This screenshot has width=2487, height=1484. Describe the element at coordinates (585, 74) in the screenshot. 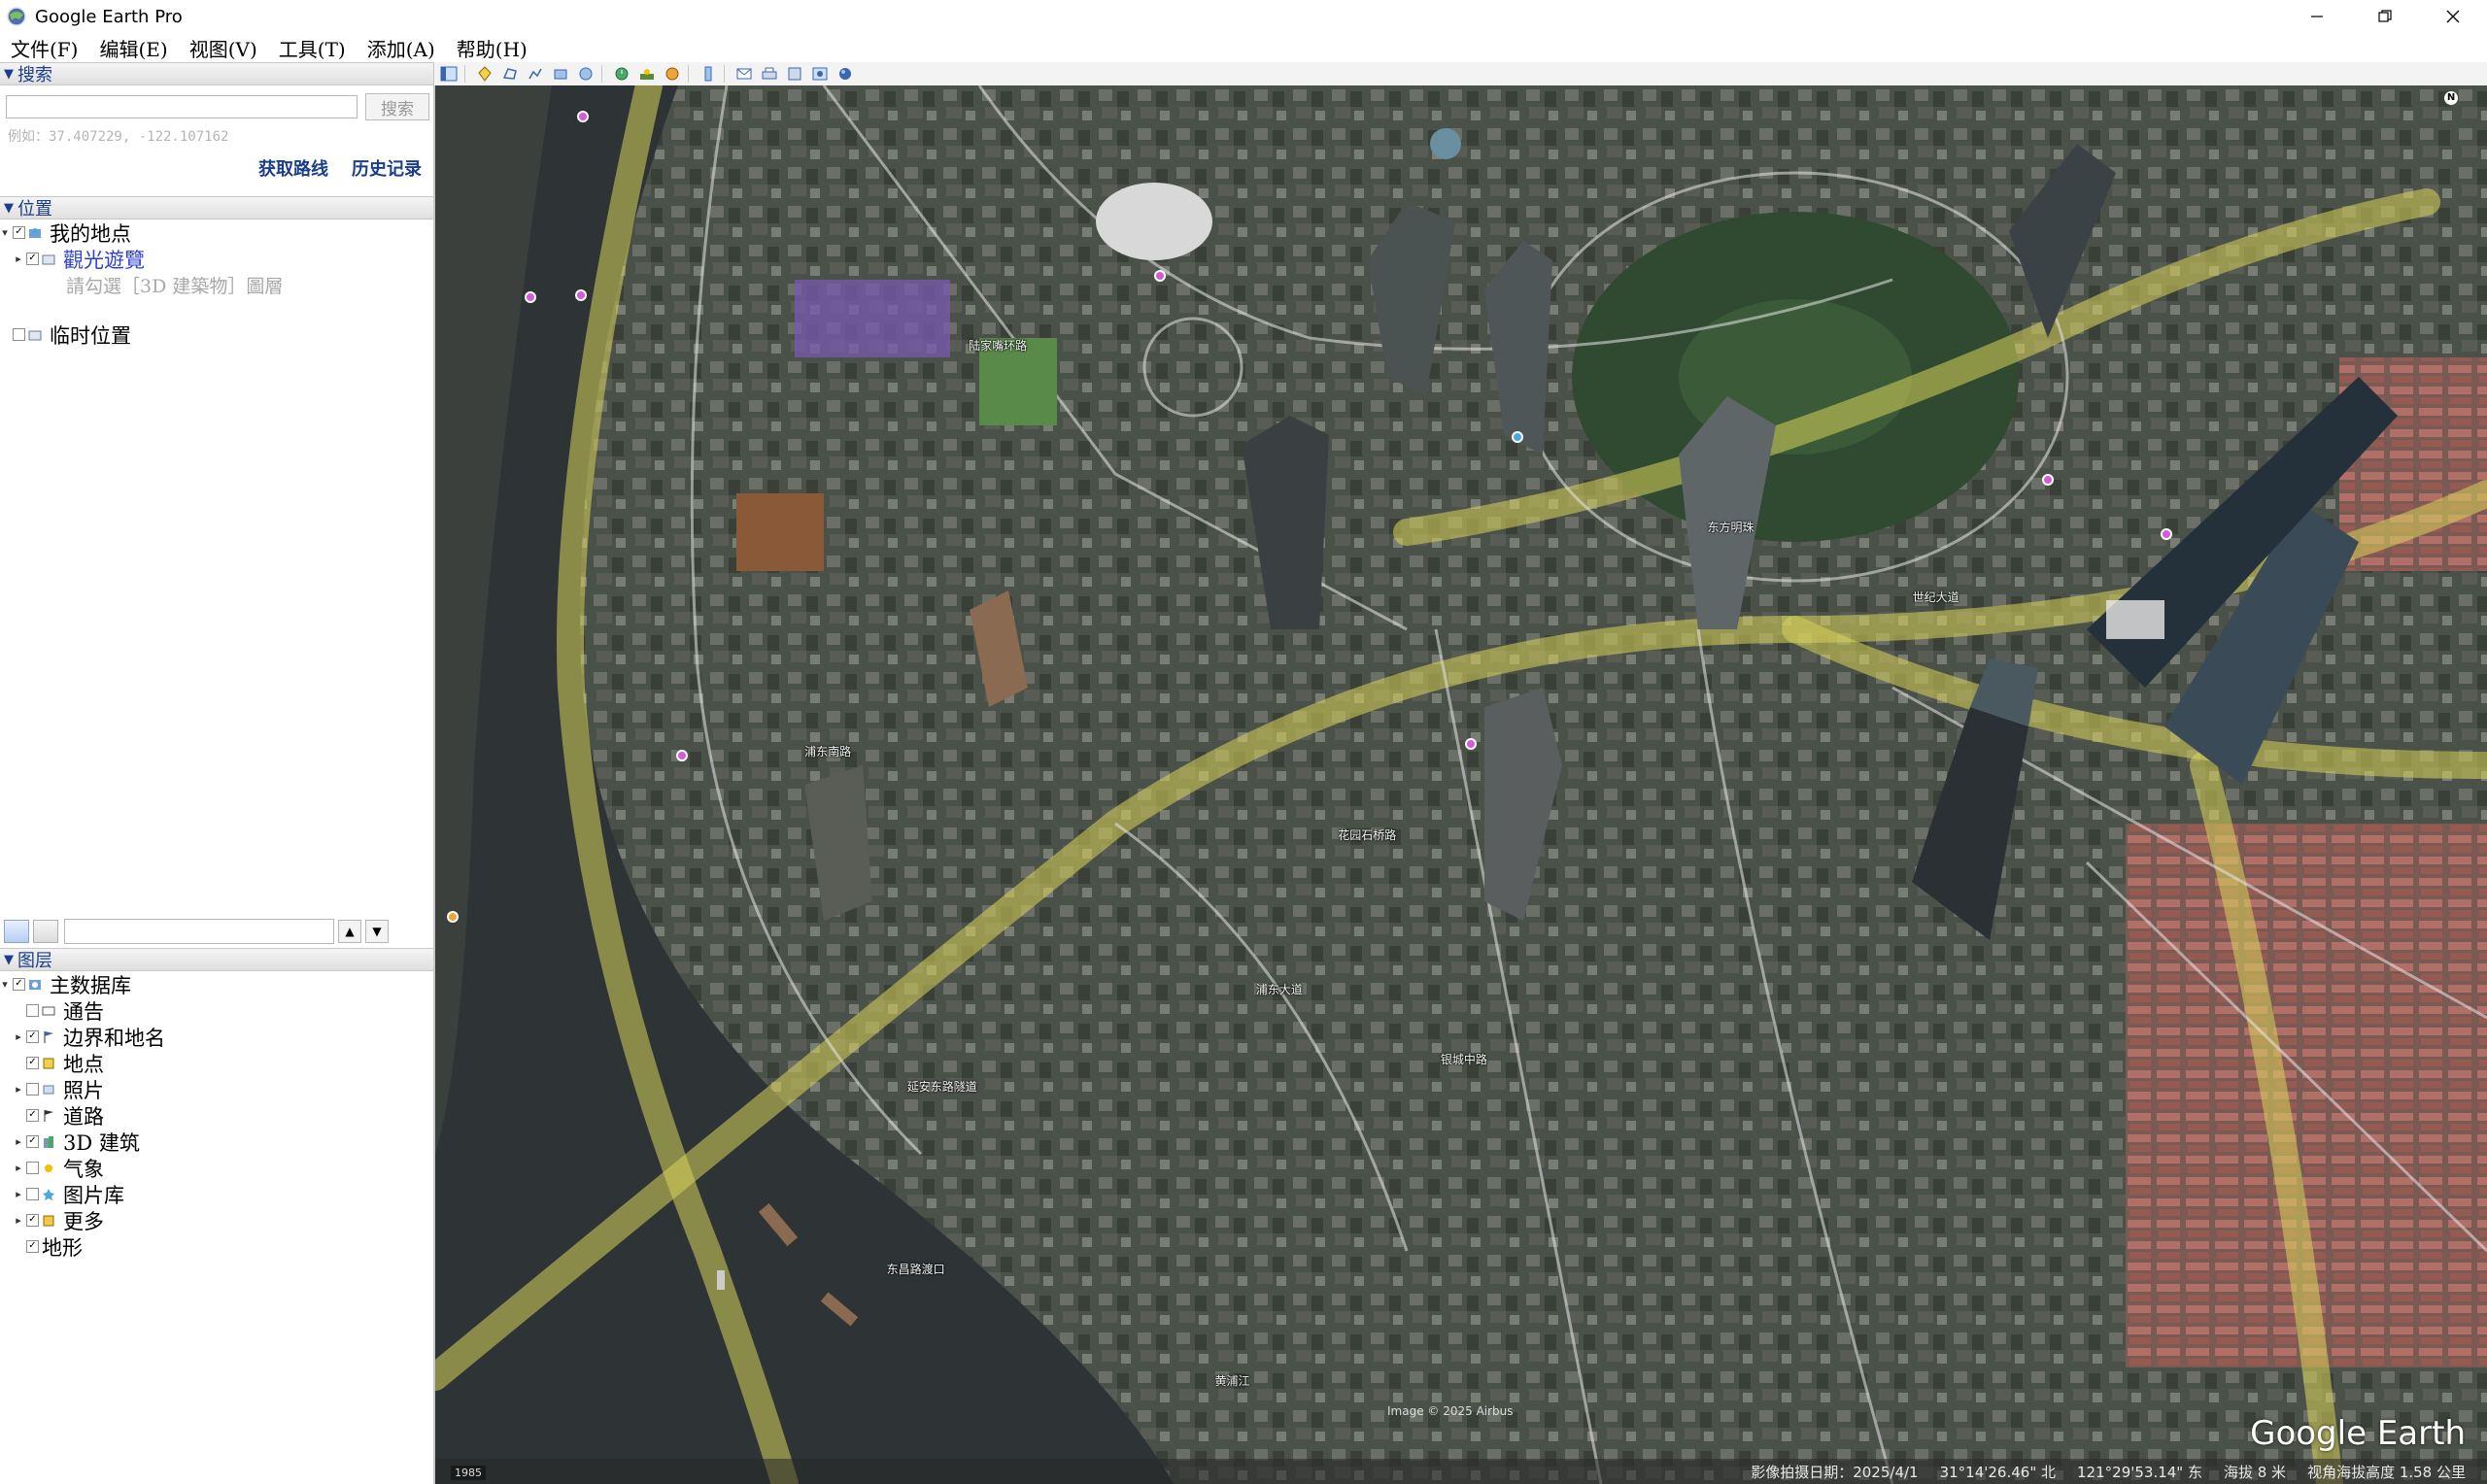

I see `record-tour-icon` at that location.